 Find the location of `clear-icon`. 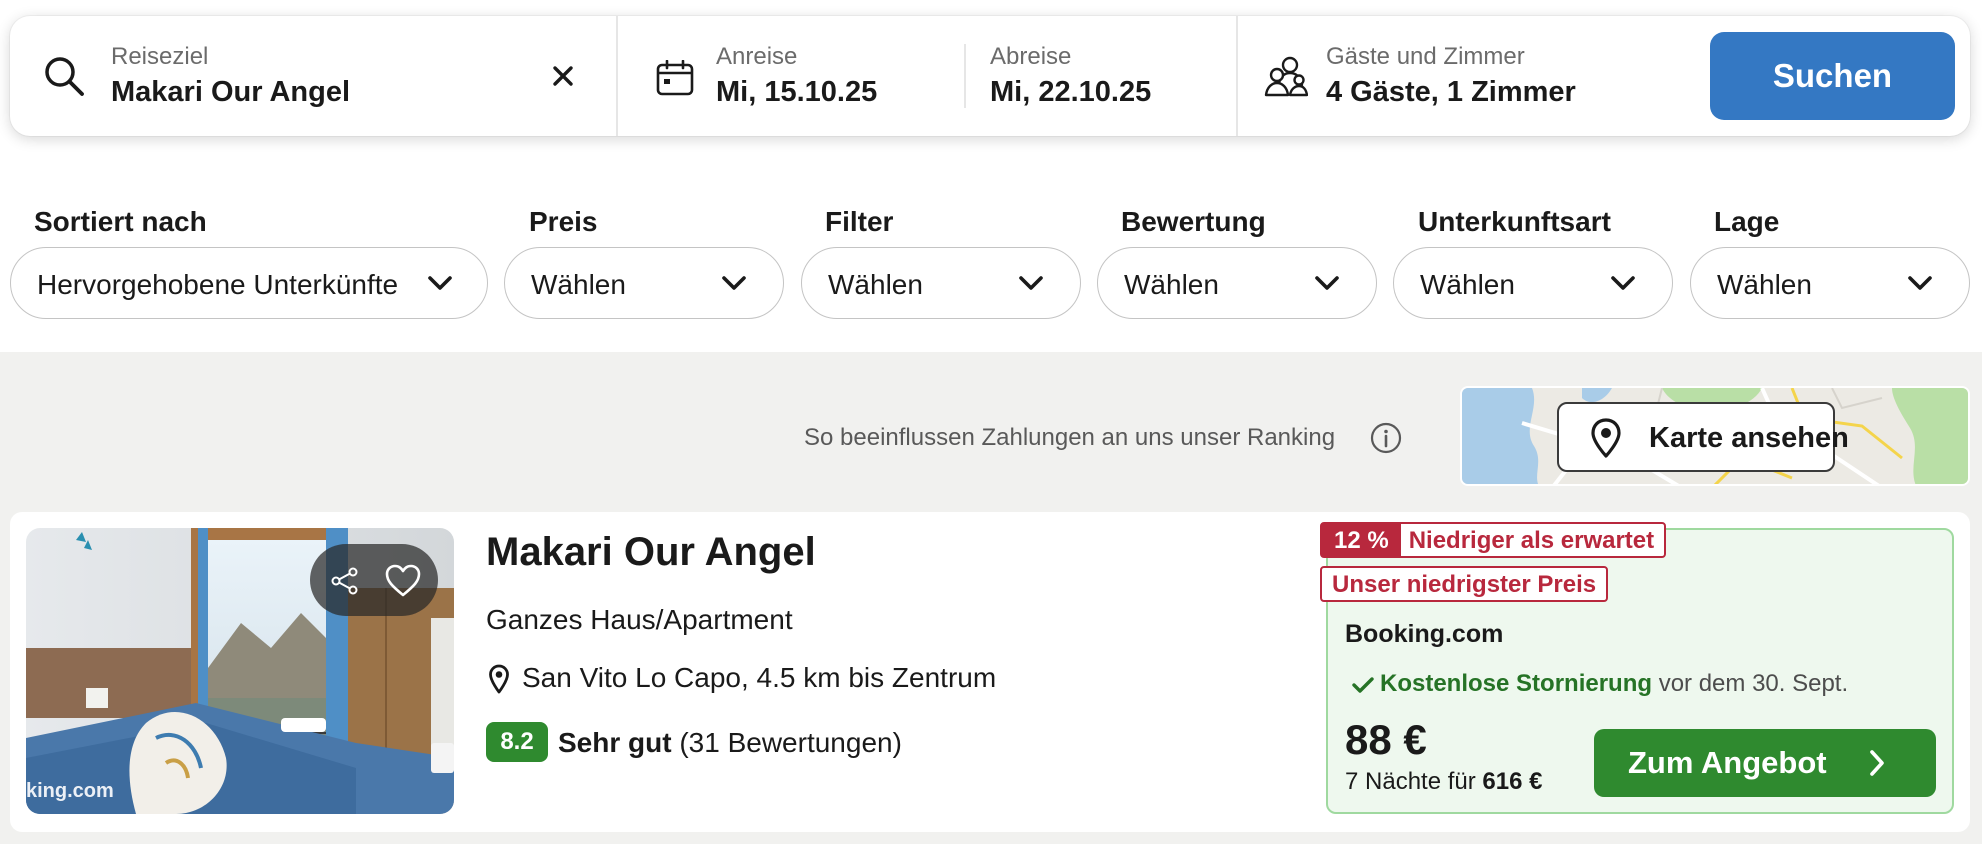

clear-icon is located at coordinates (563, 76).